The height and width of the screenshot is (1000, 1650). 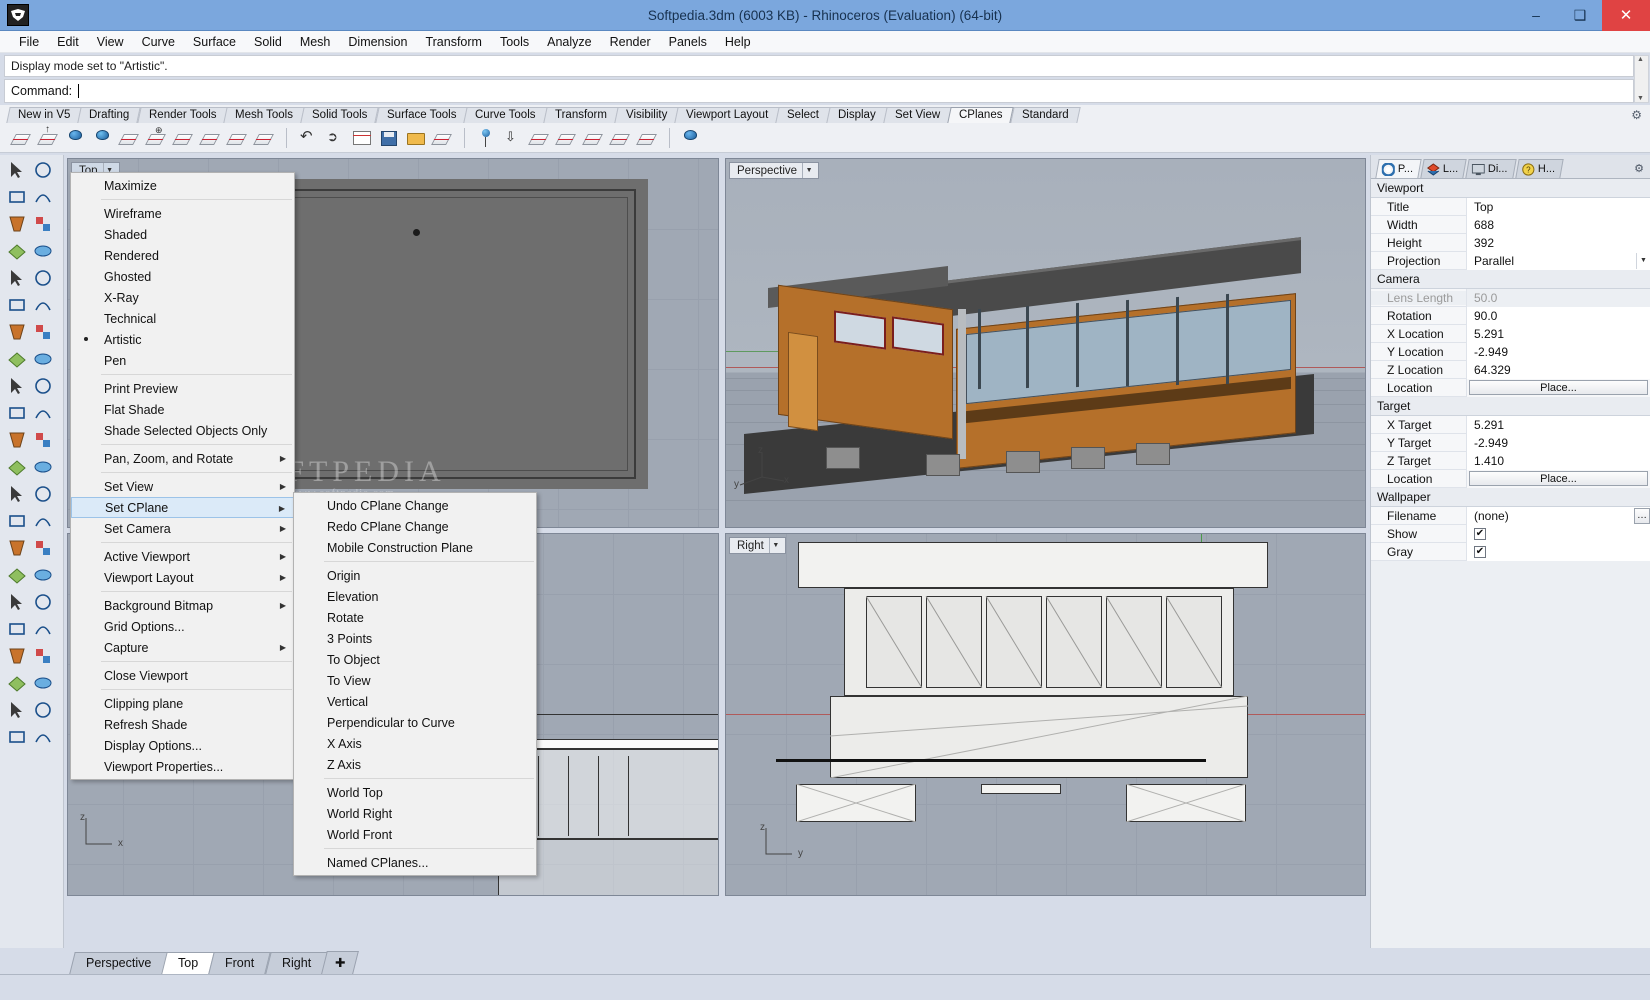 What do you see at coordinates (757, 545) in the screenshot?
I see `viewport-right-title: Right ▼` at bounding box center [757, 545].